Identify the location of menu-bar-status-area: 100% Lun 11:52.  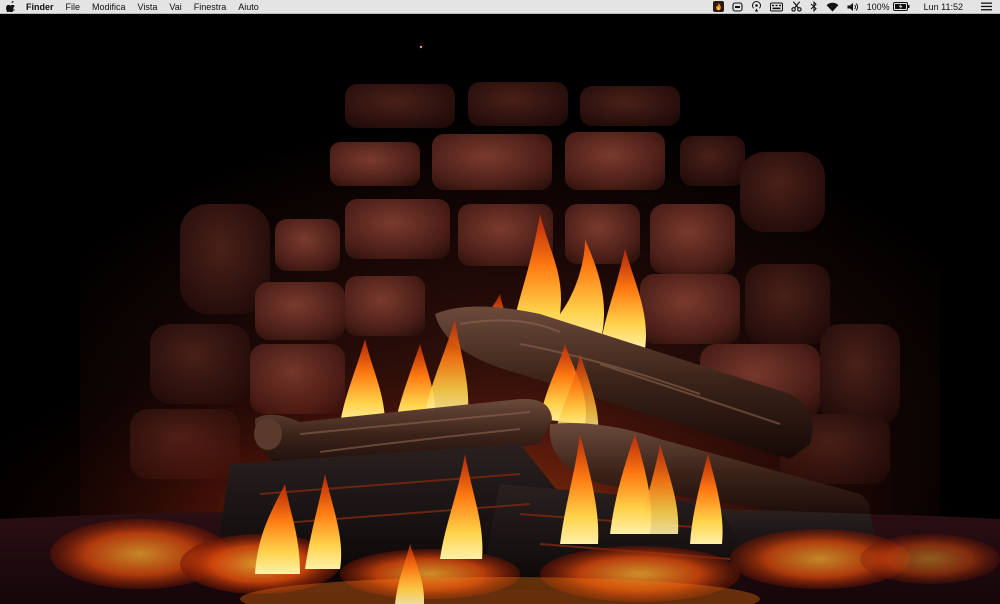
(852, 7).